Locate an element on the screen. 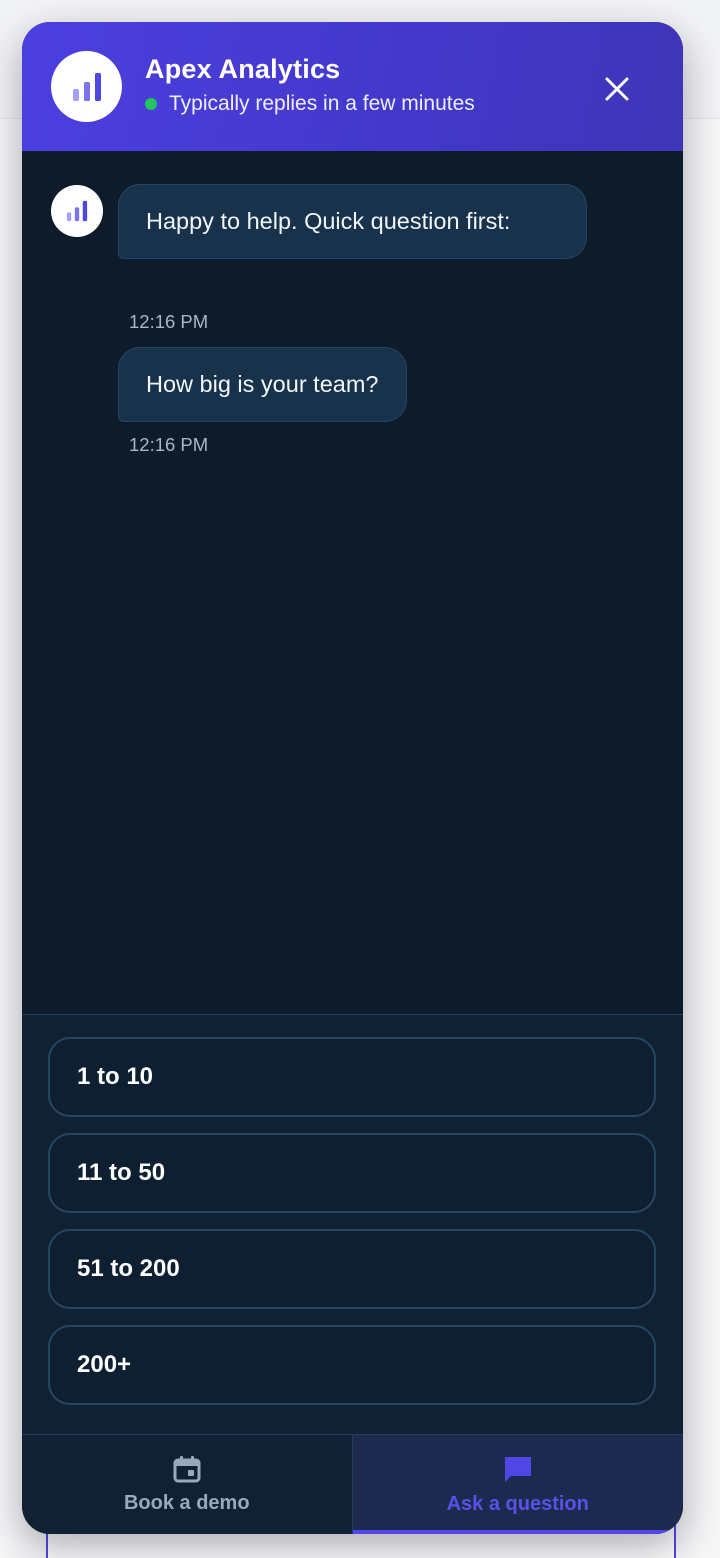 The height and width of the screenshot is (1558, 720). chat-title: Apex Analytics is located at coordinates (243, 69).